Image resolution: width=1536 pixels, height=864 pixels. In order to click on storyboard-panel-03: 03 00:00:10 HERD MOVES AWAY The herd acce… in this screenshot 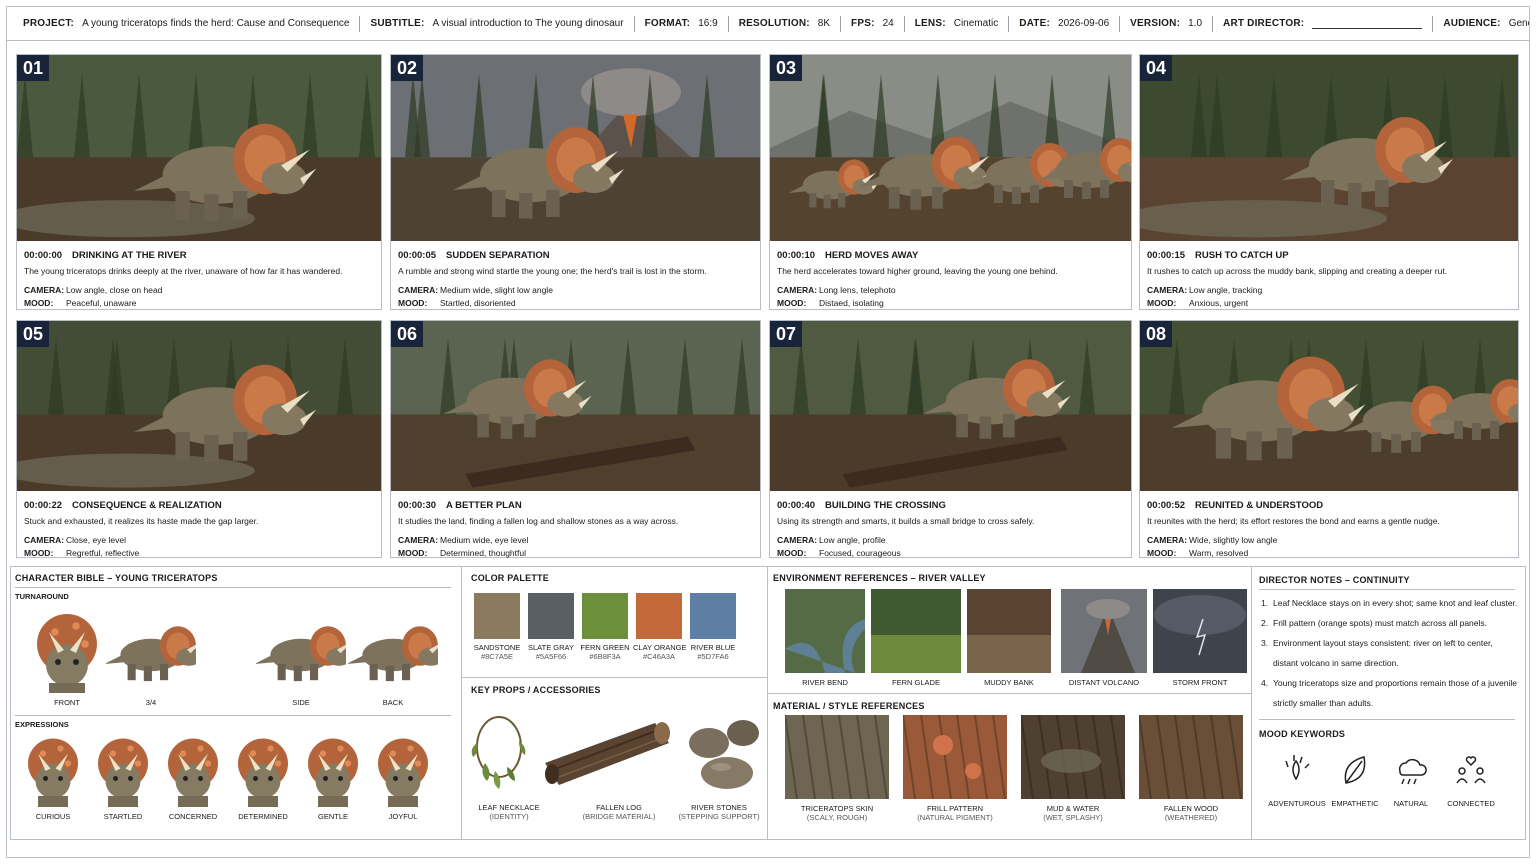, I will do `click(950, 182)`.